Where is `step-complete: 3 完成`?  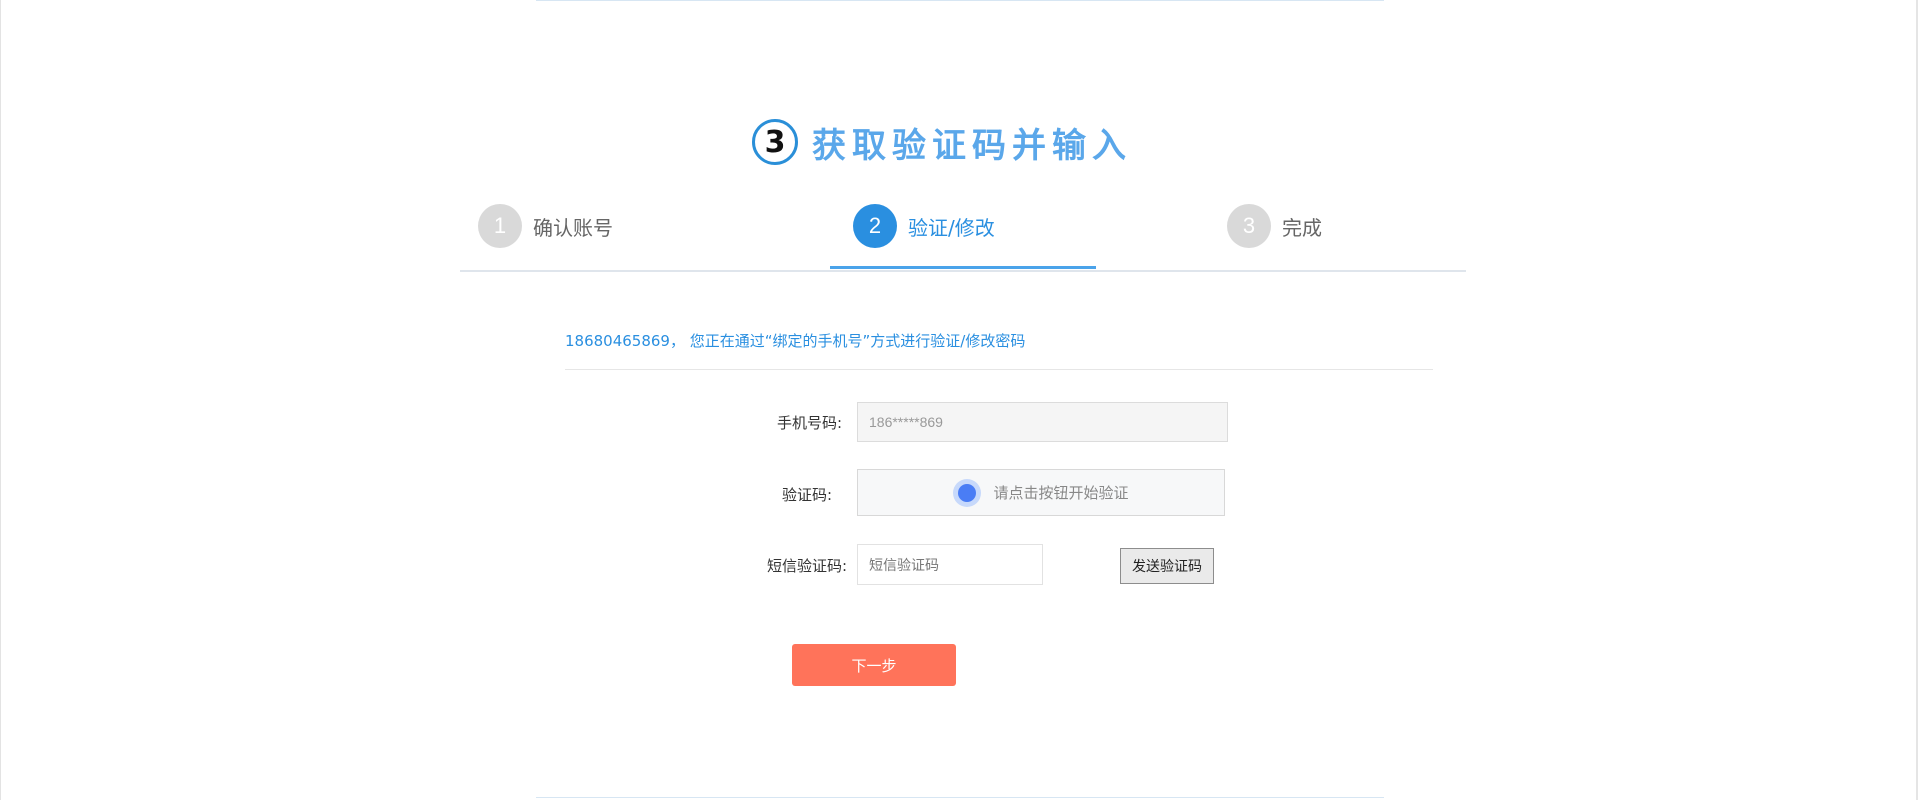
step-complete: 3 完成 is located at coordinates (1274, 226).